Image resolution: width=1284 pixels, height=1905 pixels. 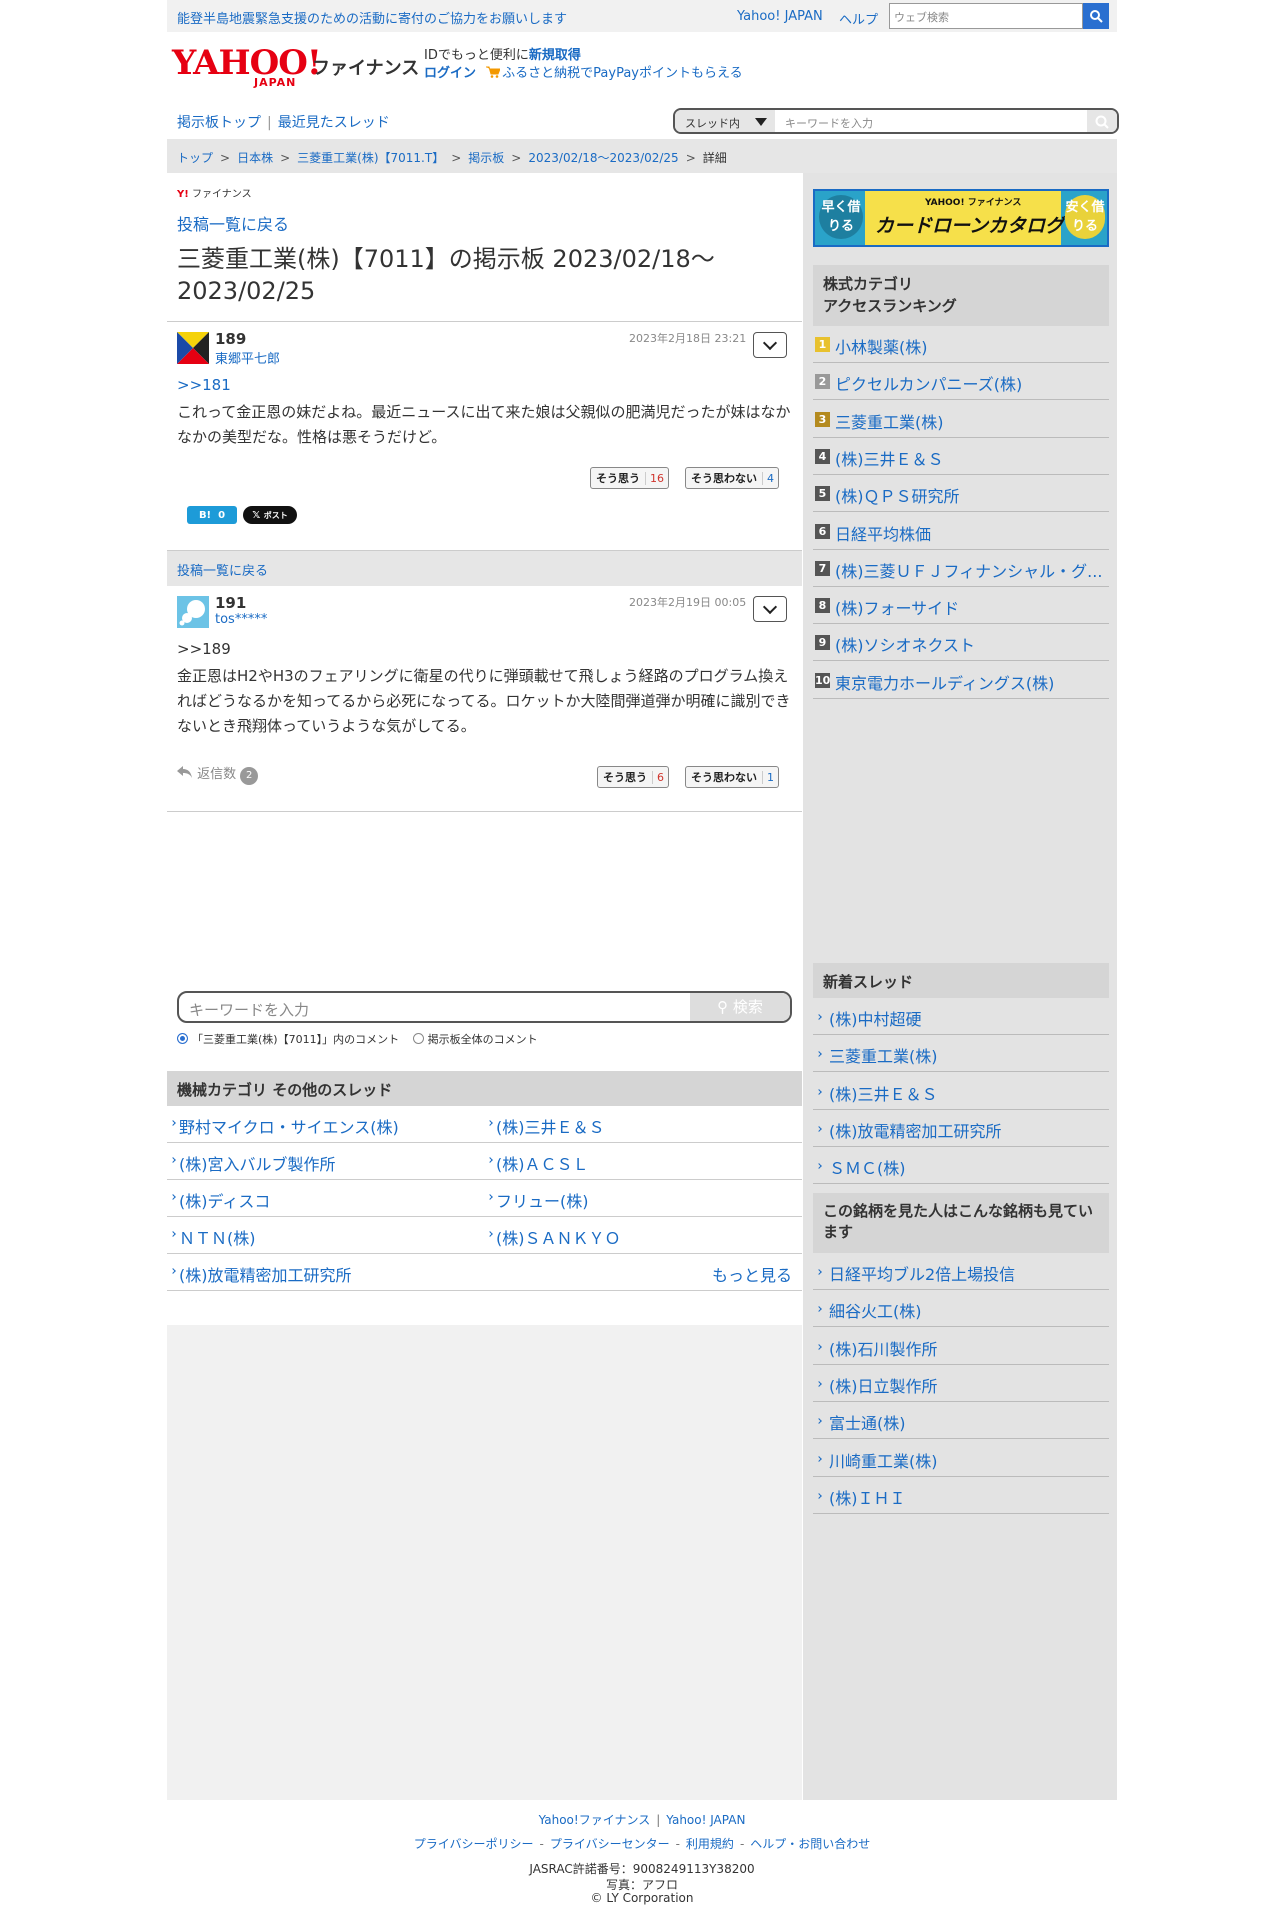 What do you see at coordinates (241, 619) in the screenshot?
I see `post-user: tos*****` at bounding box center [241, 619].